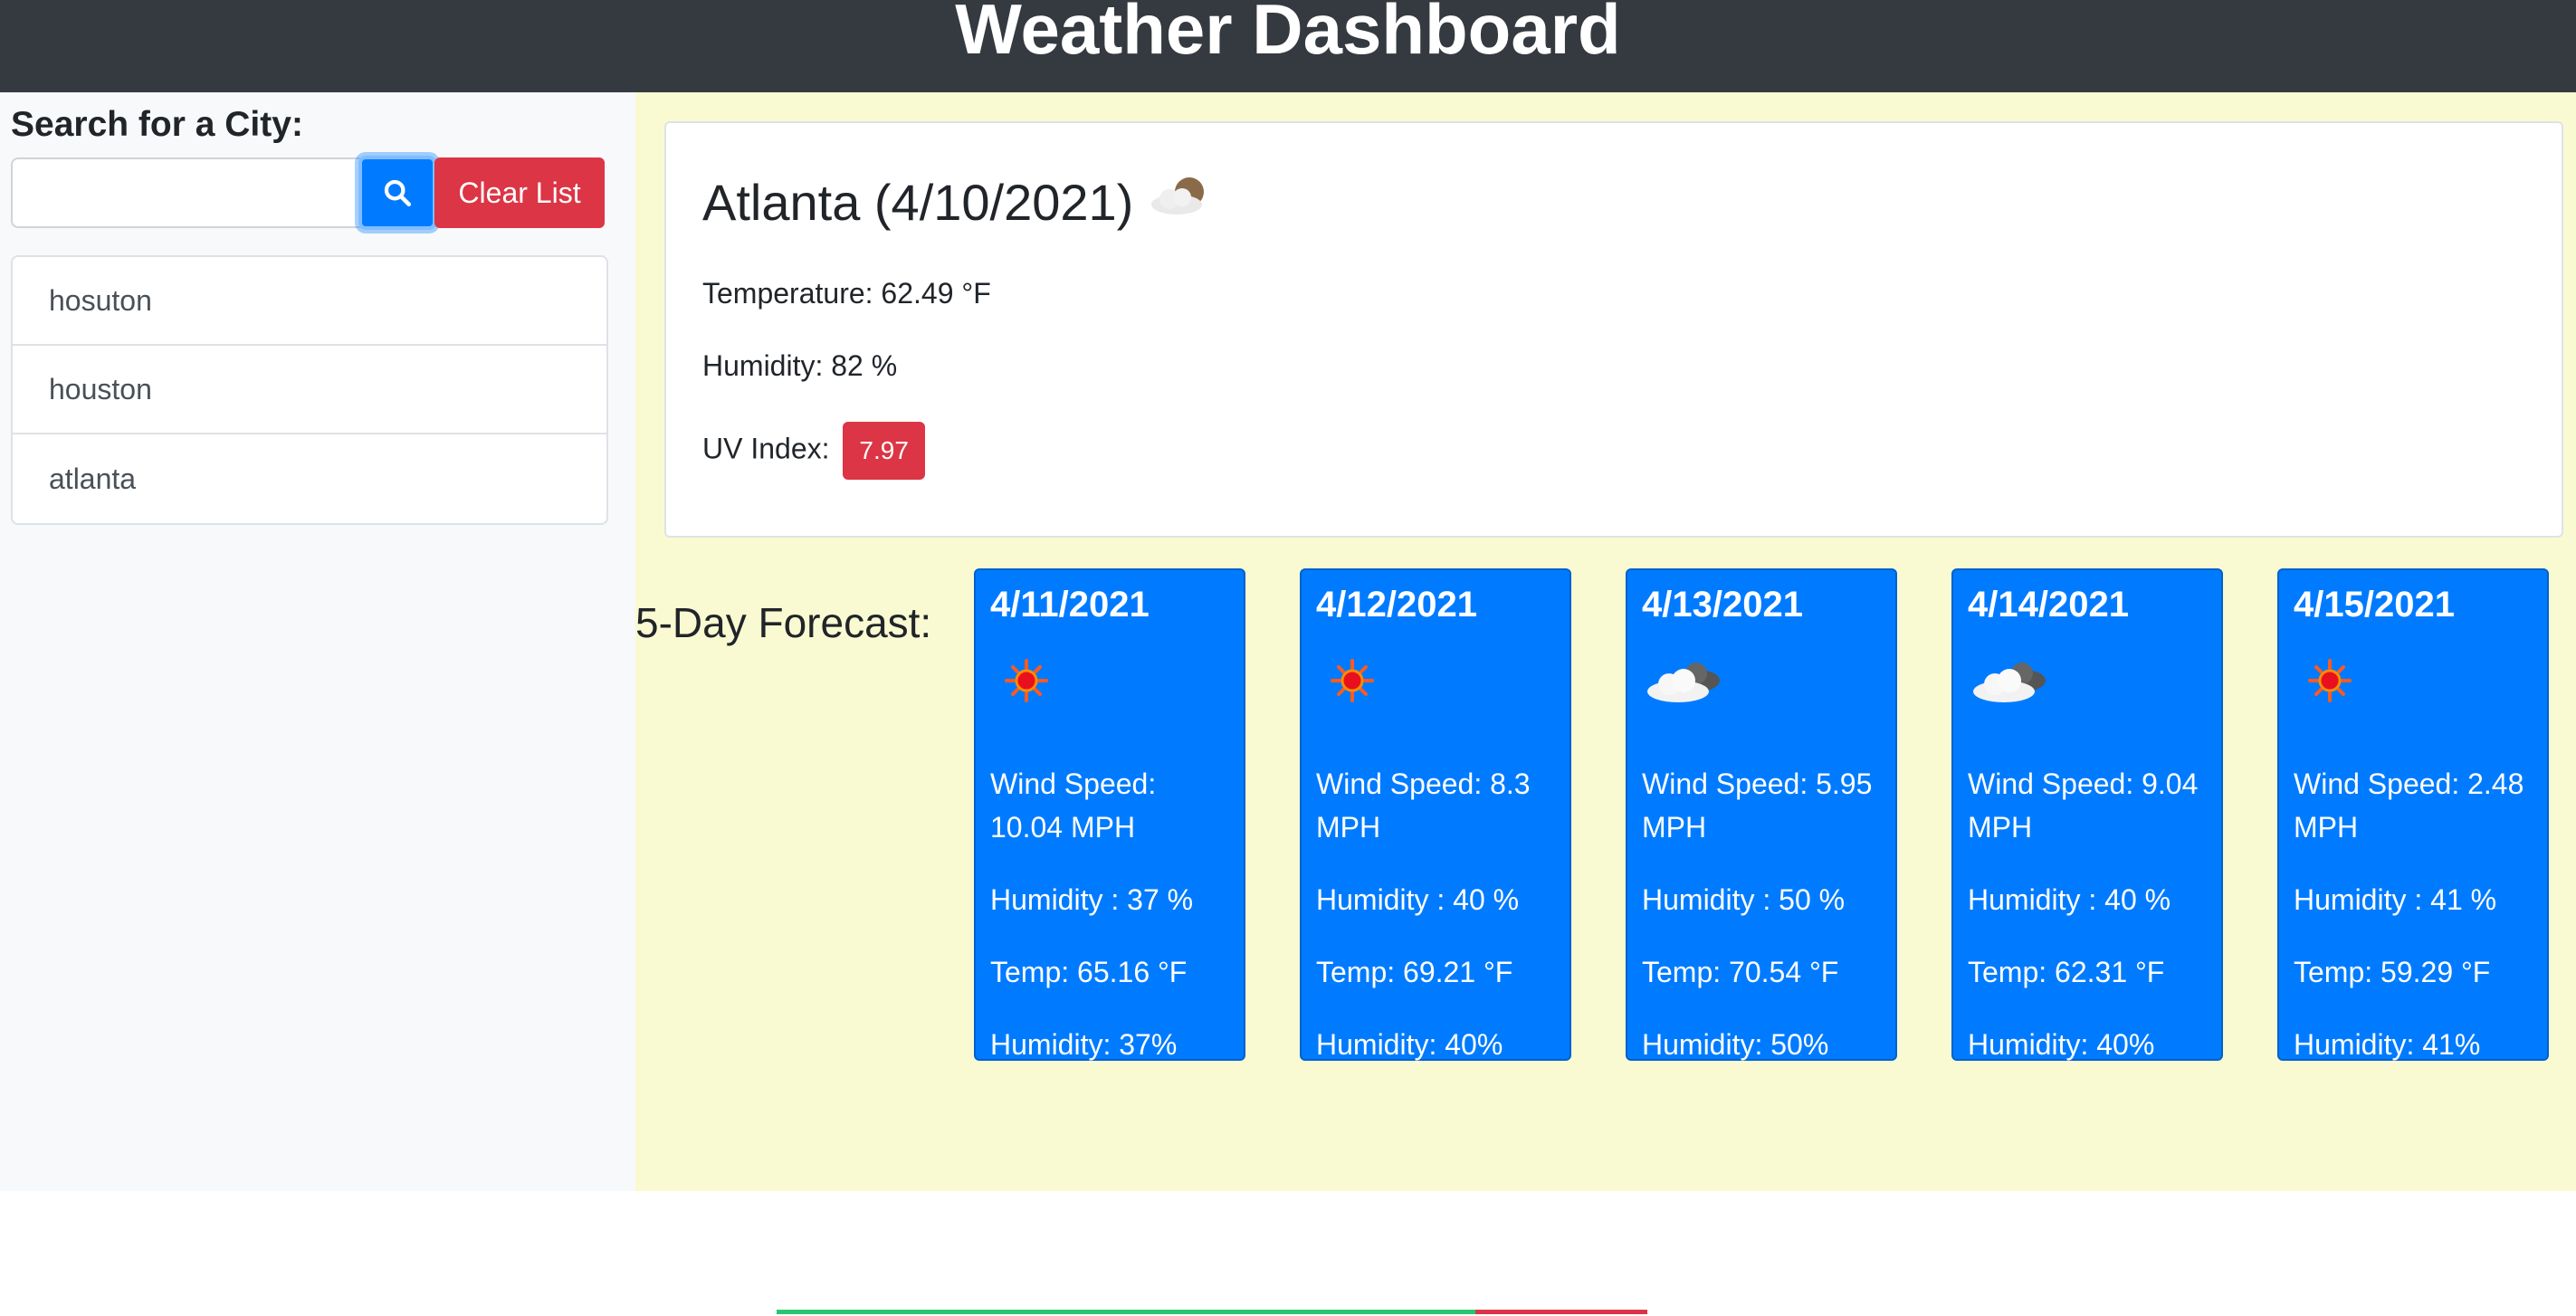 Image resolution: width=2576 pixels, height=1316 pixels. What do you see at coordinates (309, 479) in the screenshot?
I see `history-item-atlanta: atlanta` at bounding box center [309, 479].